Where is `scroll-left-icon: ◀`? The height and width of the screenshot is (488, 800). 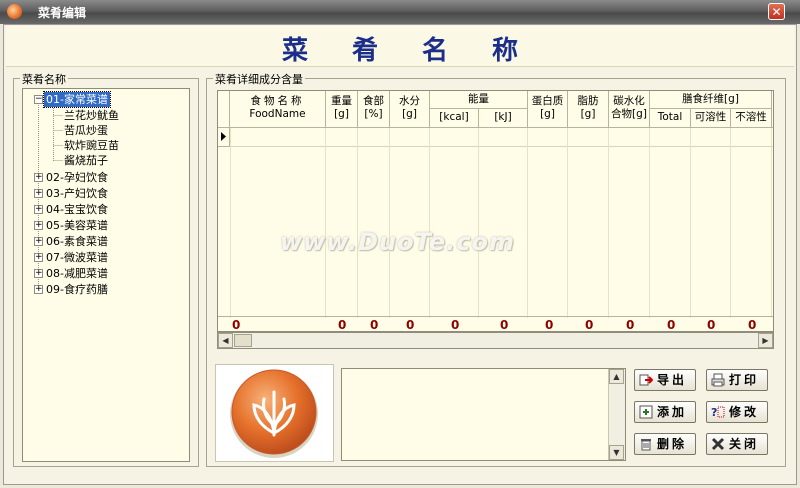
scroll-left-icon: ◀ is located at coordinates (225, 340).